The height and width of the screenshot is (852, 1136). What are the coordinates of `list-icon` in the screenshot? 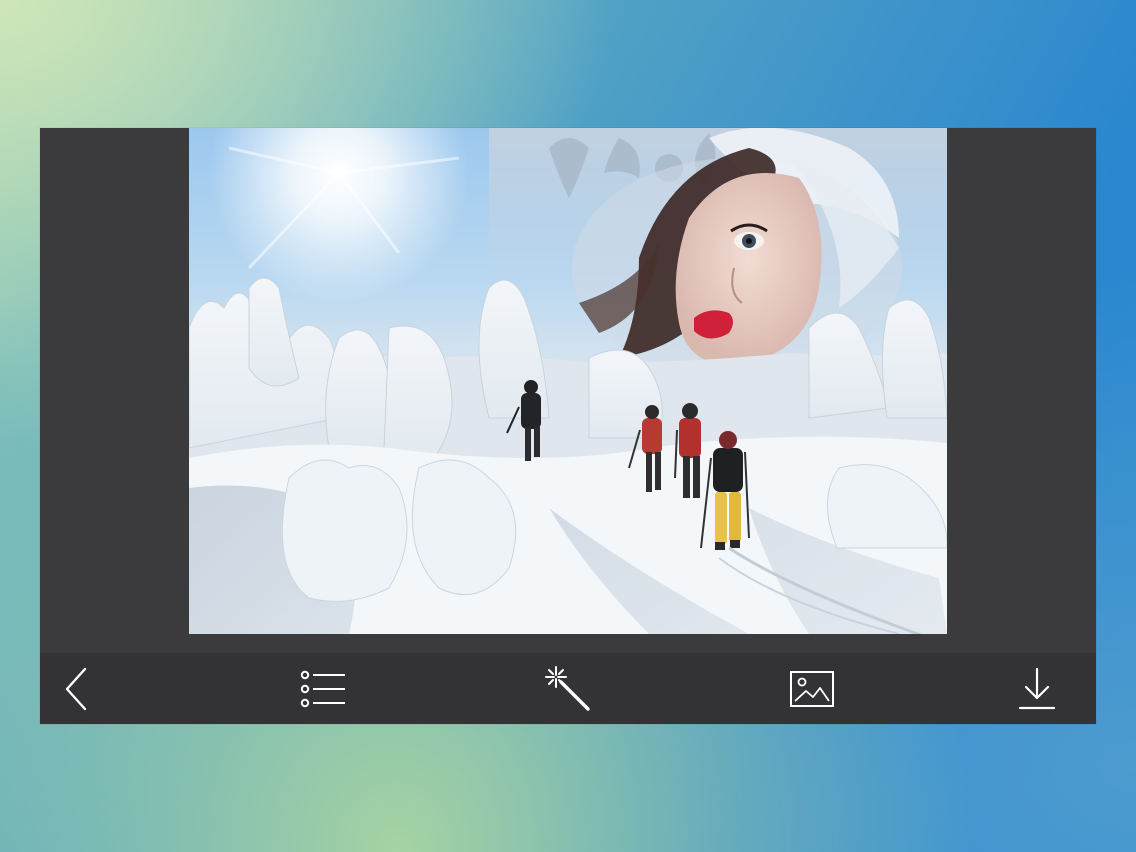 It's located at (322, 688).